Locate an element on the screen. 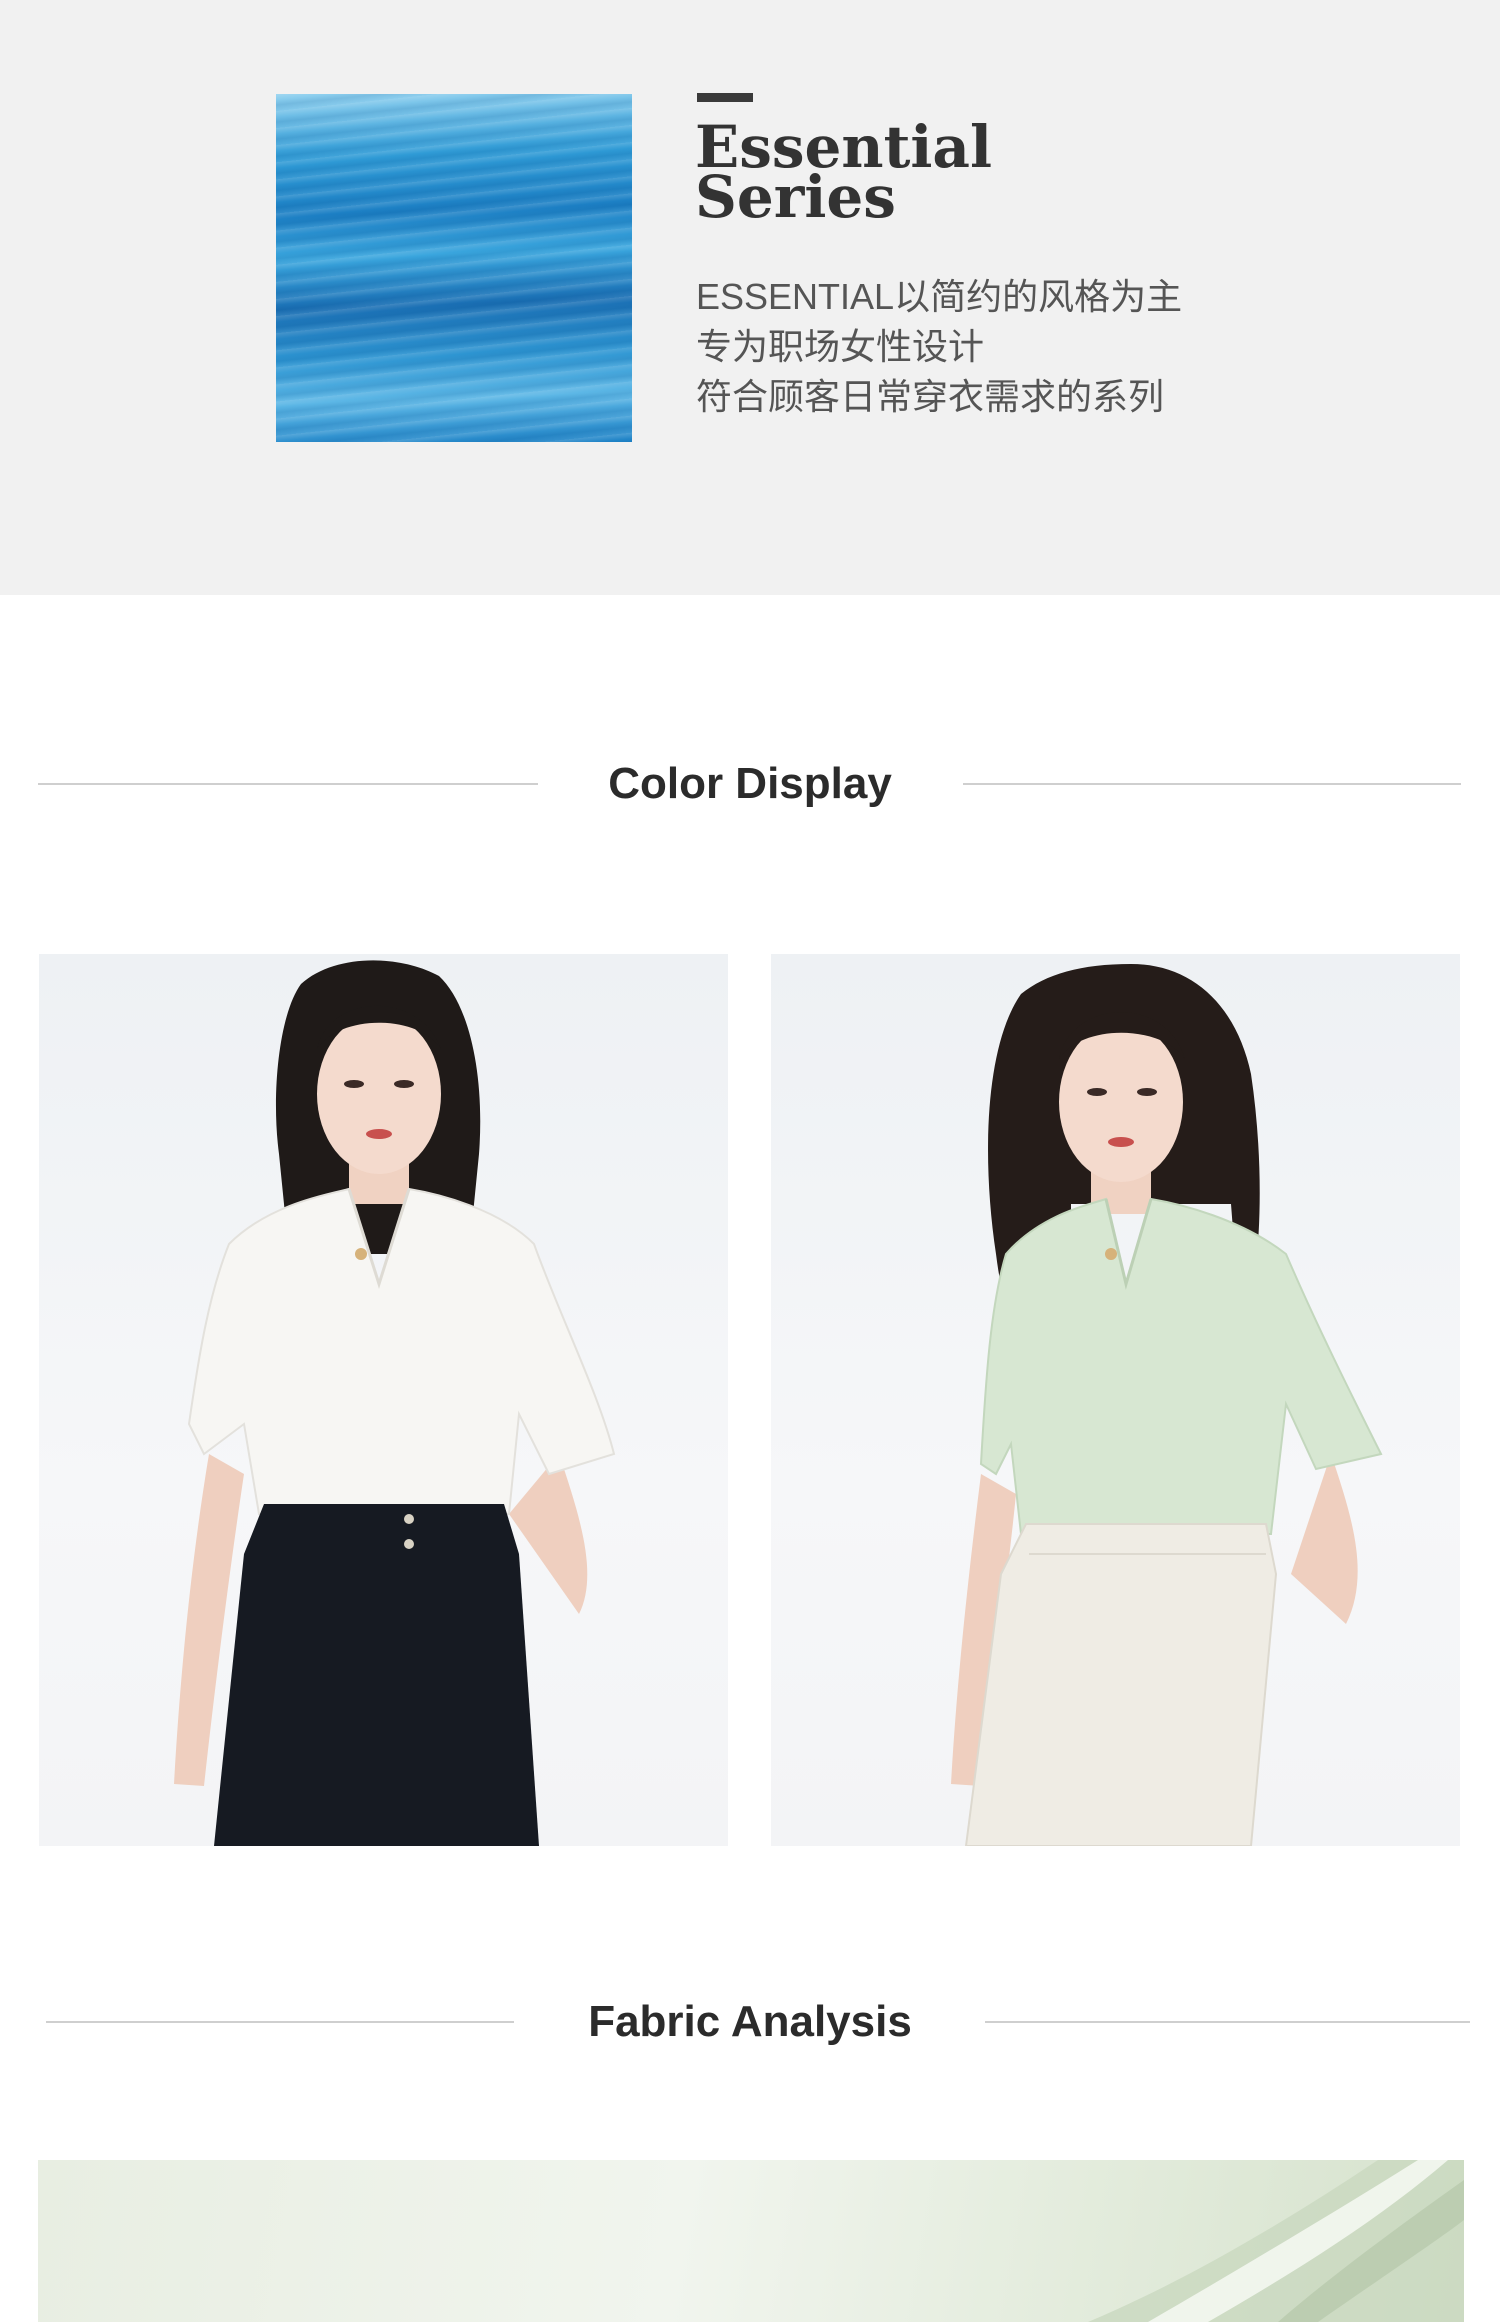 The height and width of the screenshot is (2322, 1500). series-description-line: 专为职场女性设计 is located at coordinates (840, 346).